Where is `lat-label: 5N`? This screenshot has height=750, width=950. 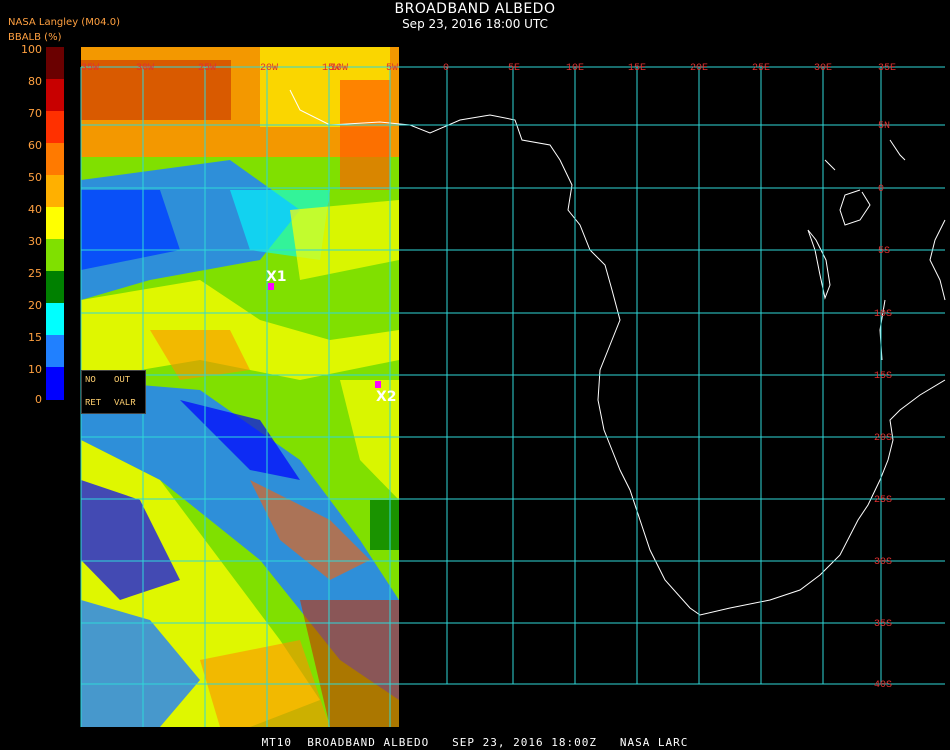
lat-label: 5N is located at coordinates (884, 126).